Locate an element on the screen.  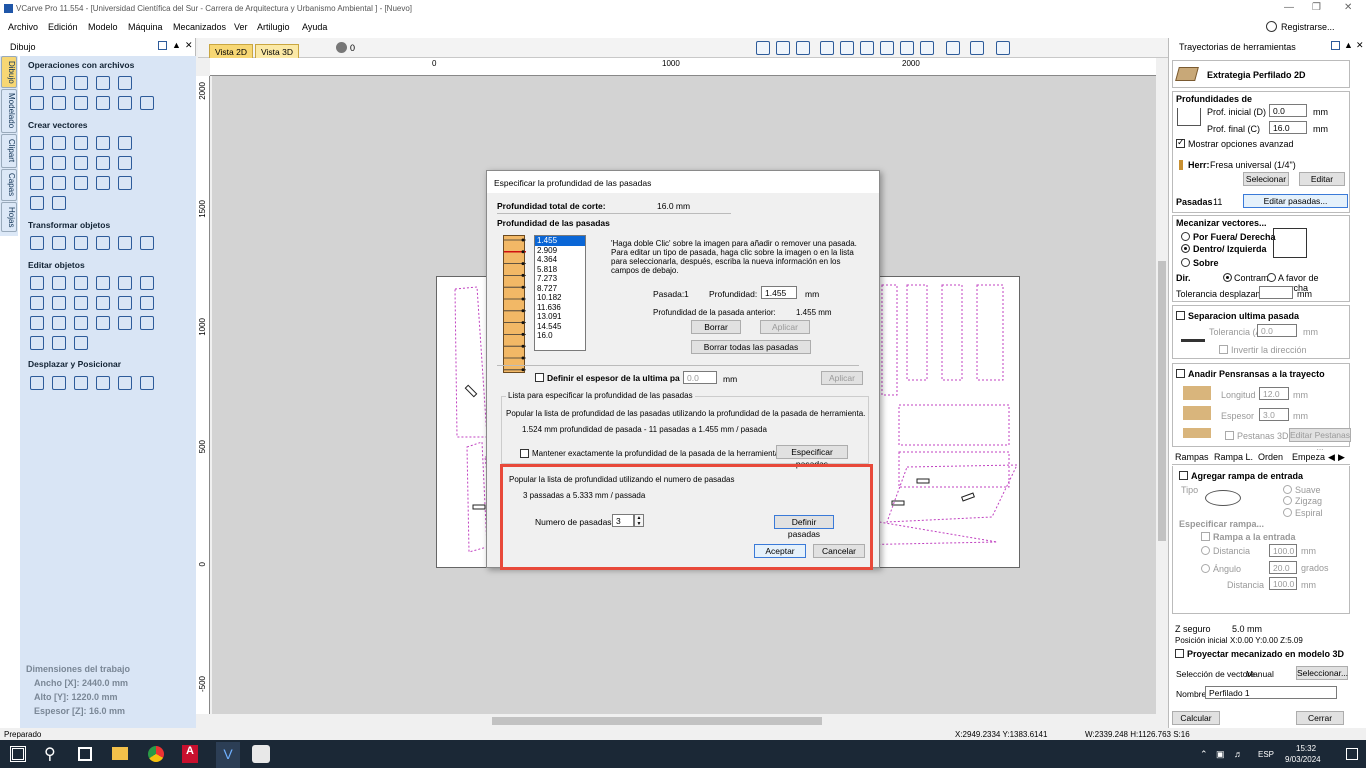
vcarve-icon: V is located at coordinates (228, 755).